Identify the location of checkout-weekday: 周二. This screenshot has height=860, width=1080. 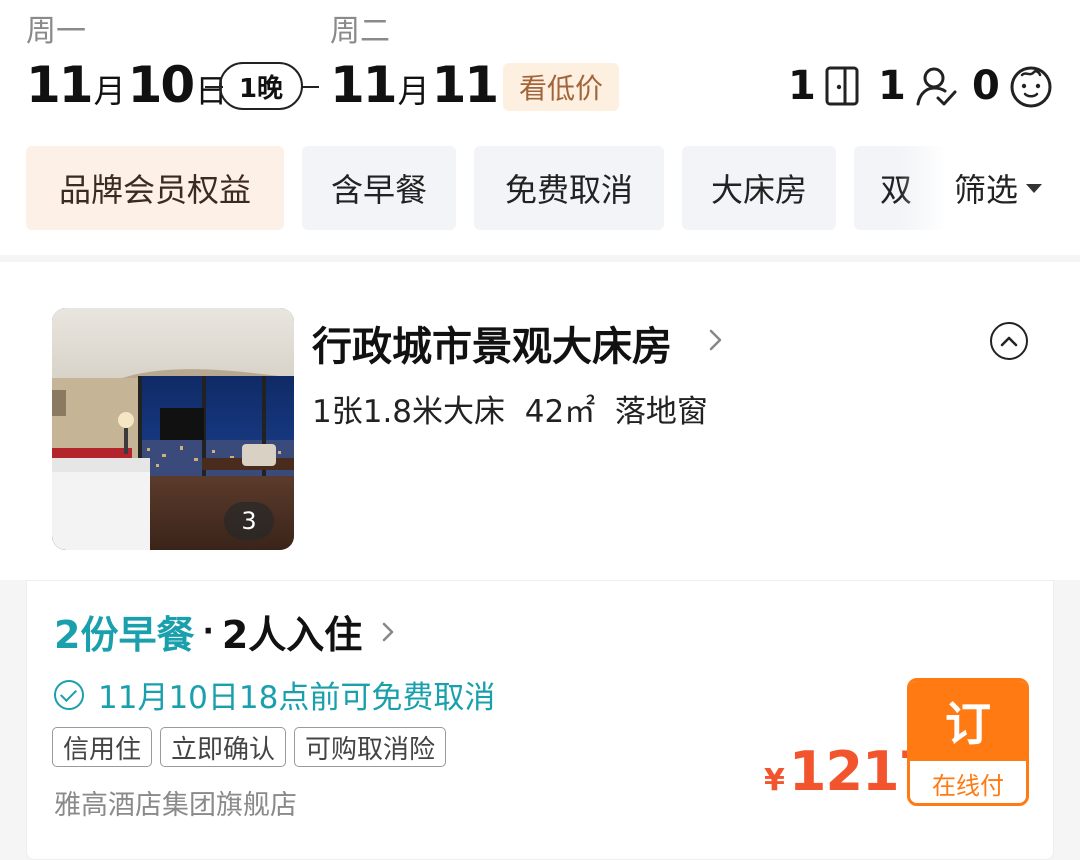
(360, 31).